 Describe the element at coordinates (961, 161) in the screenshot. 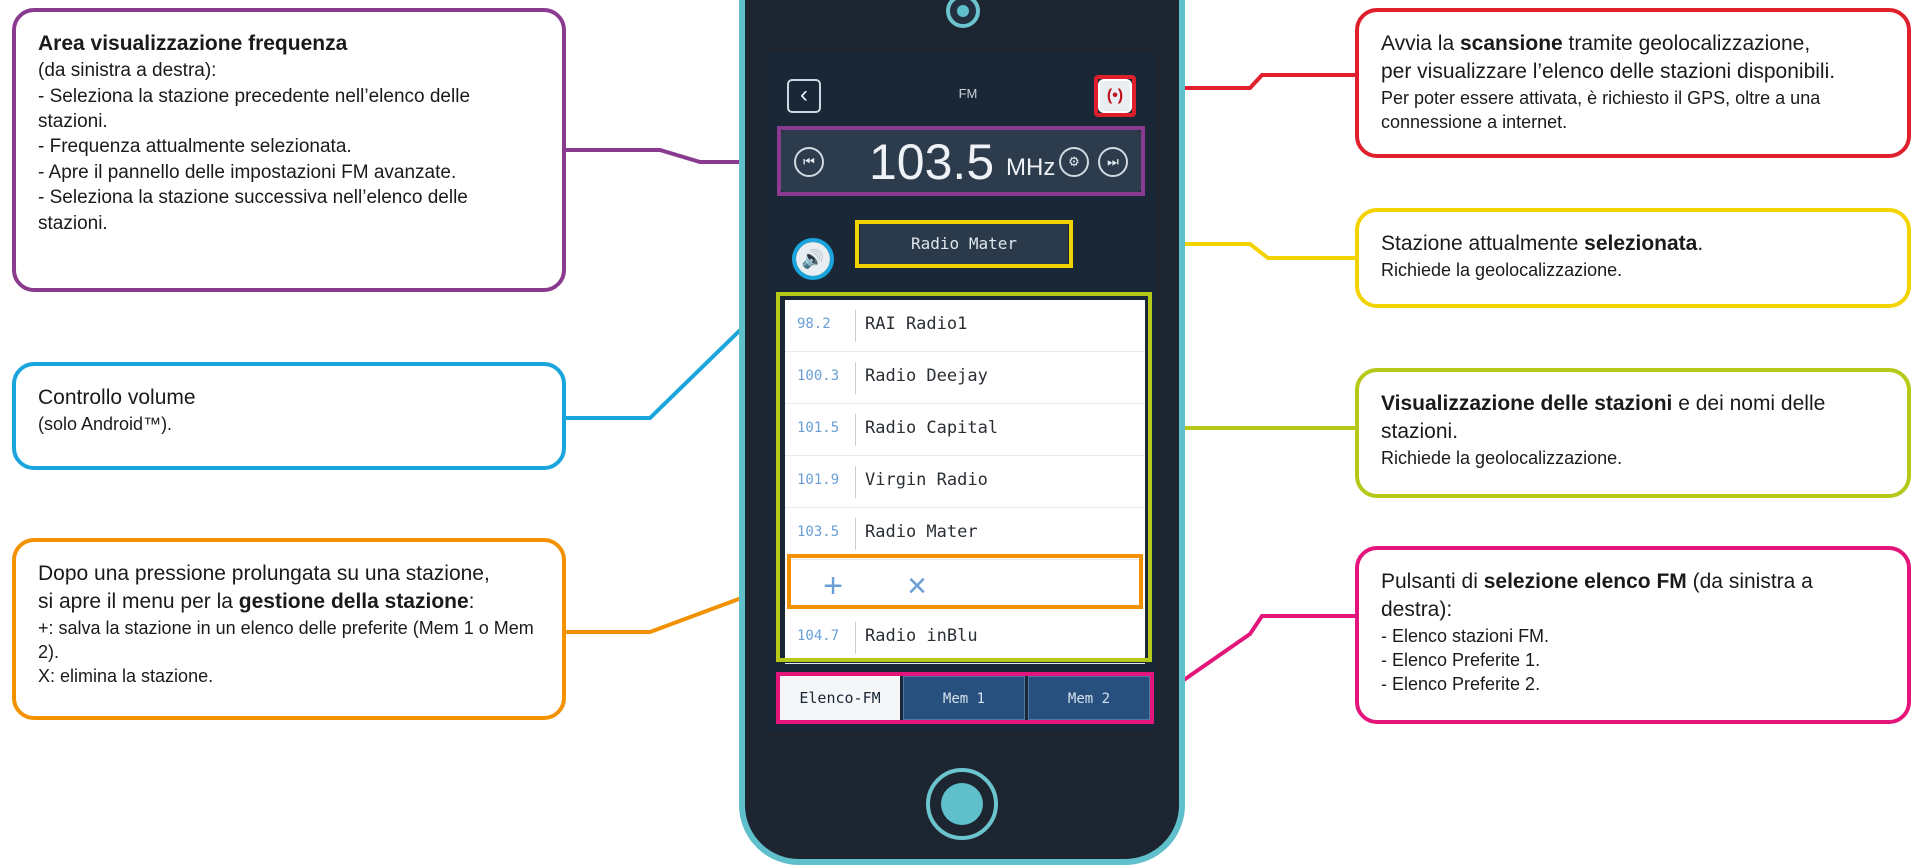

I see `highlight-frequency` at that location.